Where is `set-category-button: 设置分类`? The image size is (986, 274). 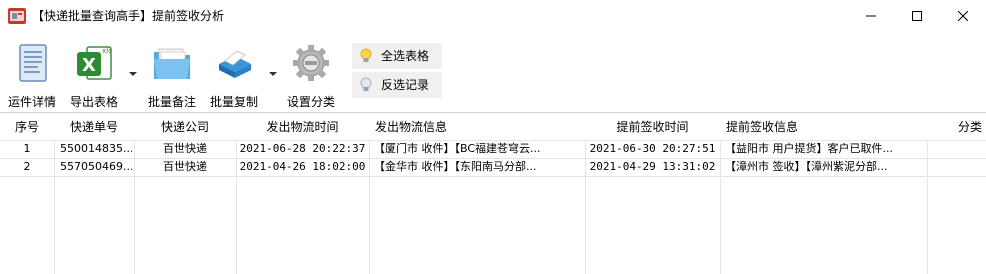 set-category-button: 设置分类 is located at coordinates (311, 74).